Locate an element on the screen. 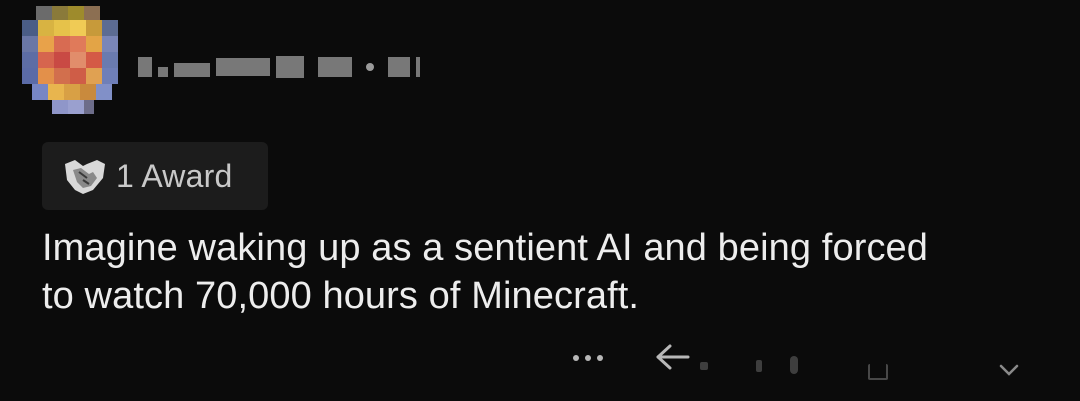 This screenshot has width=1080, height=401. upvote-count is located at coordinates (759, 366).